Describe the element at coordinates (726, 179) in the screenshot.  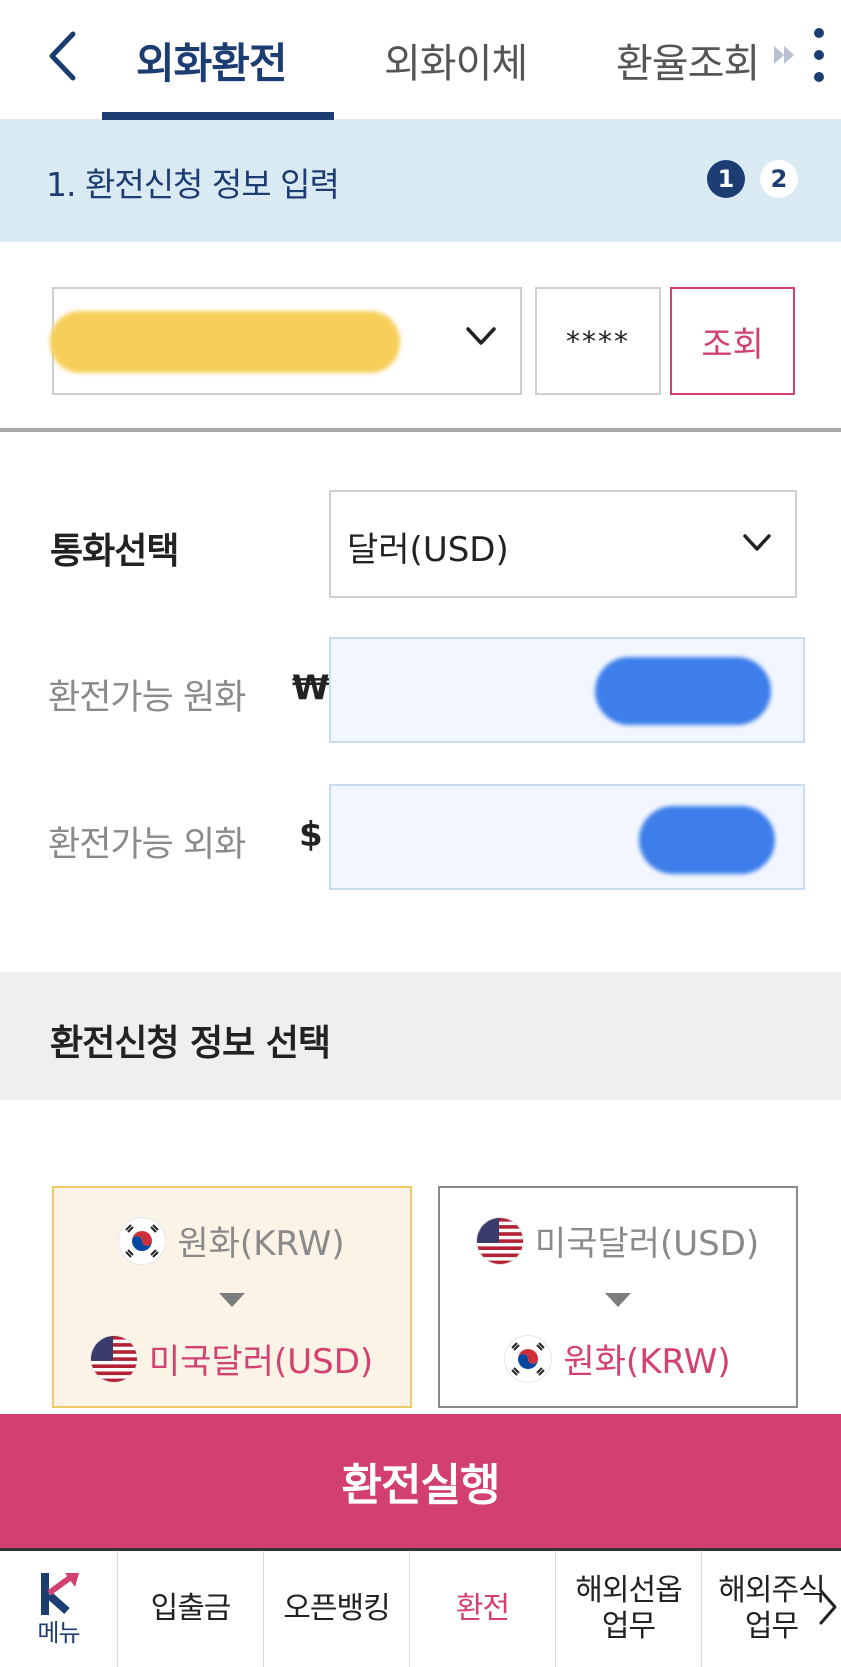
I see `step-indicator-current: 1` at that location.